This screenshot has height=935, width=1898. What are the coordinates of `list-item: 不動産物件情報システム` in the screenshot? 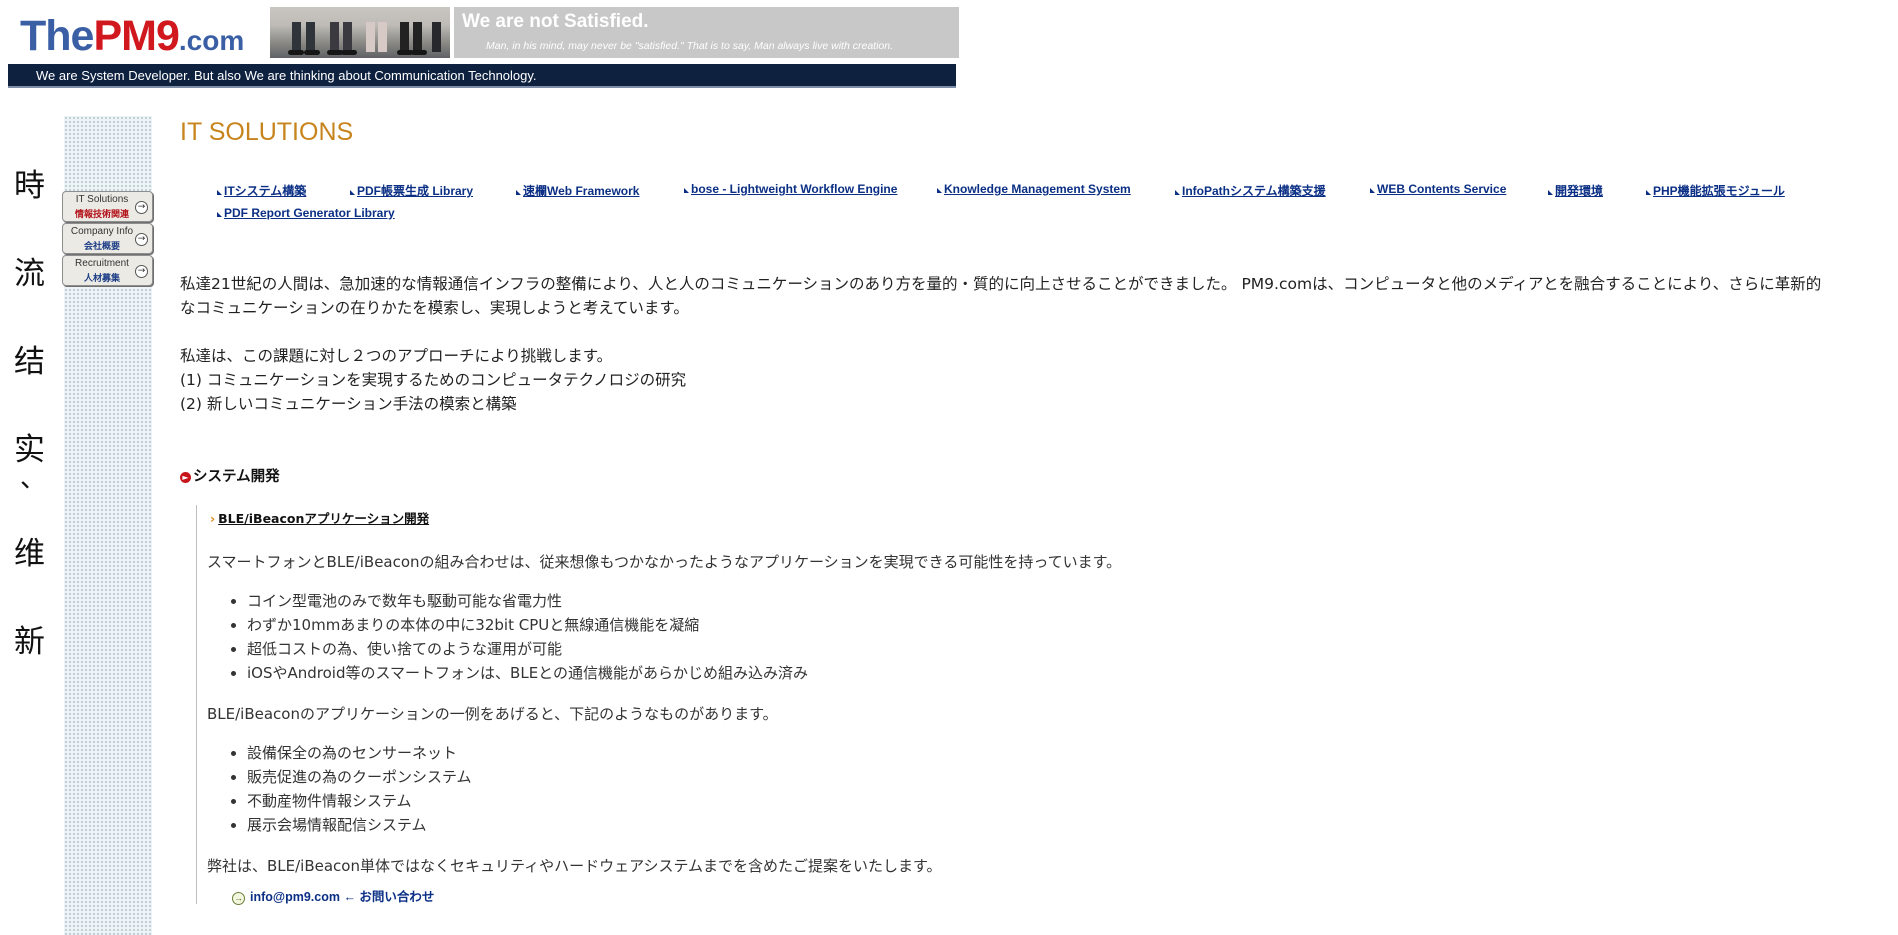 It's located at (359, 801).